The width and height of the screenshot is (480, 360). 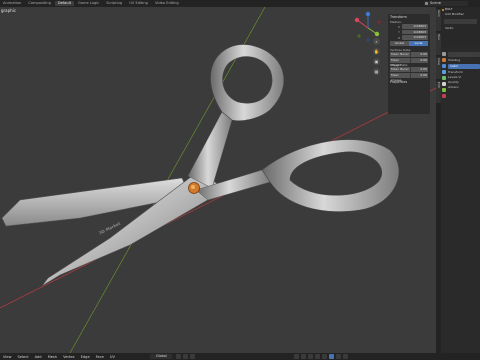 What do you see at coordinates (418, 43) in the screenshot?
I see `local-toggle-button: Local` at bounding box center [418, 43].